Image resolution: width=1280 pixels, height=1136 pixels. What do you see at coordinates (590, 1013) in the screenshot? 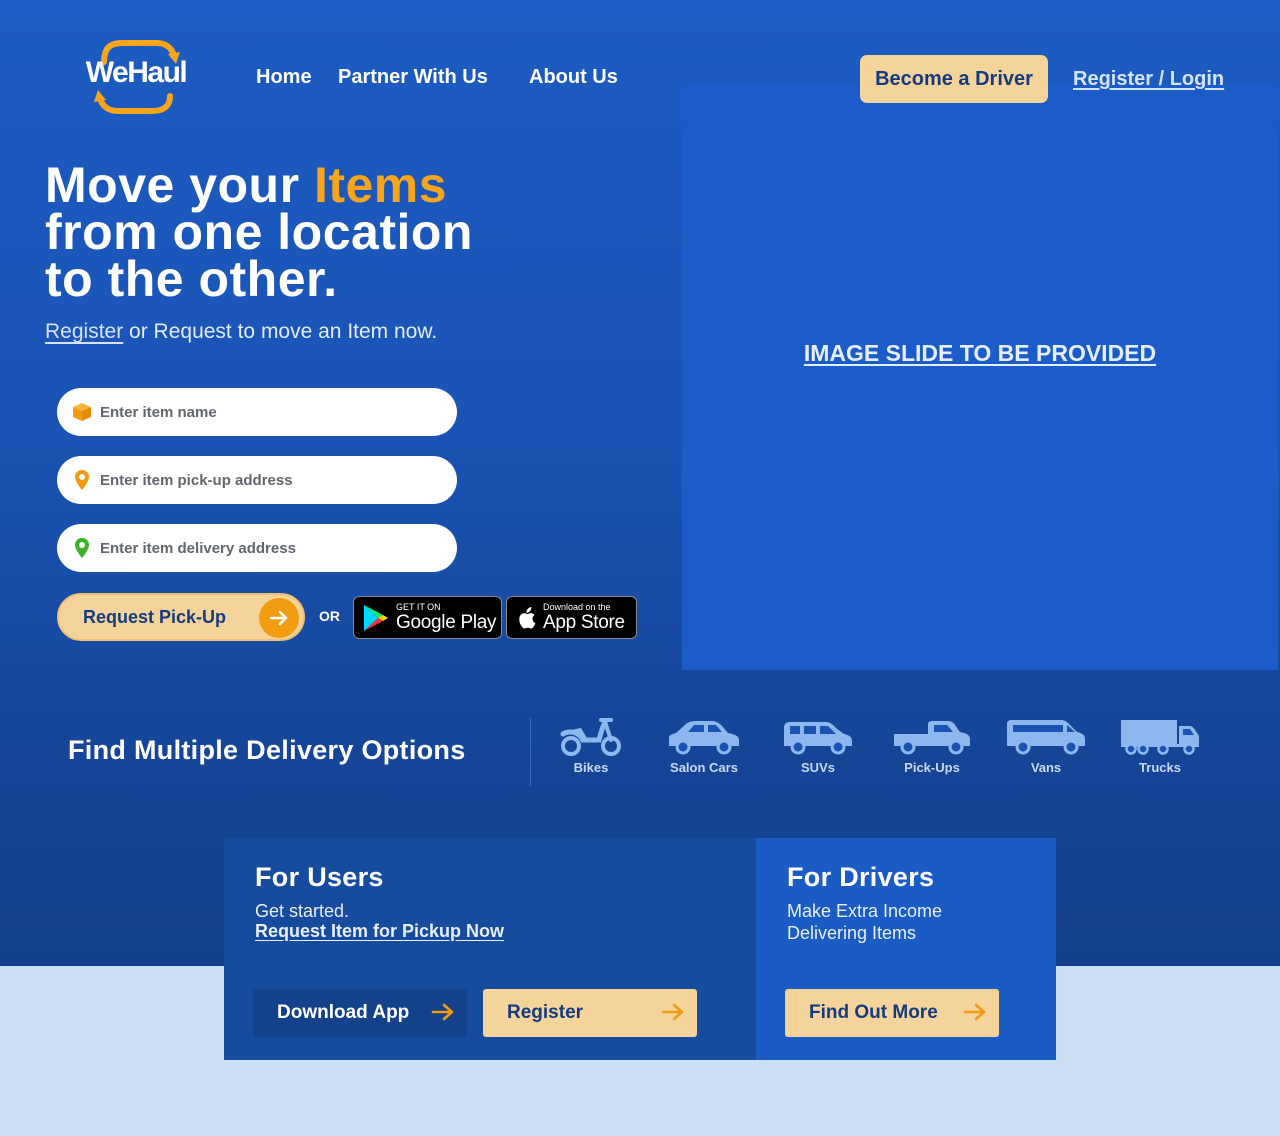
I see `register-button: Register` at bounding box center [590, 1013].